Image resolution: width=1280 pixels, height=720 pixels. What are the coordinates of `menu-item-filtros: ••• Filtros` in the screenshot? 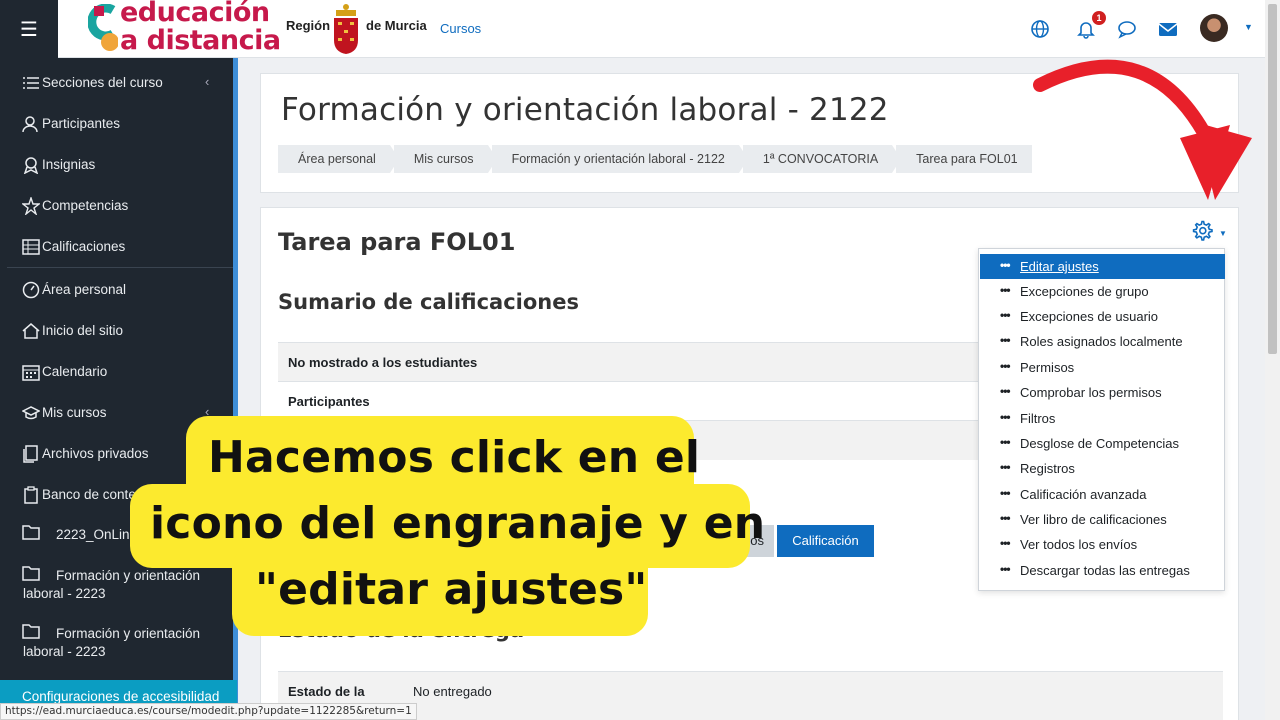 It's located at (1102, 418).